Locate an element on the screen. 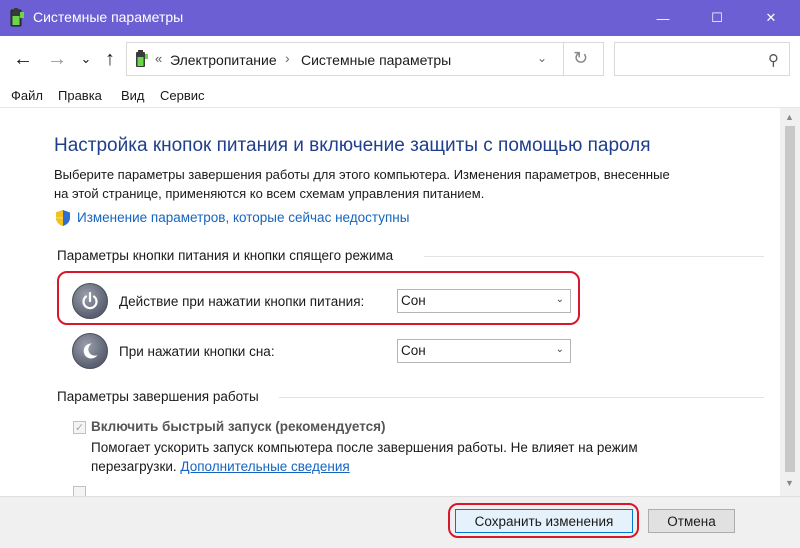 The image size is (800, 548). cancel-button: Отмена is located at coordinates (691, 521).